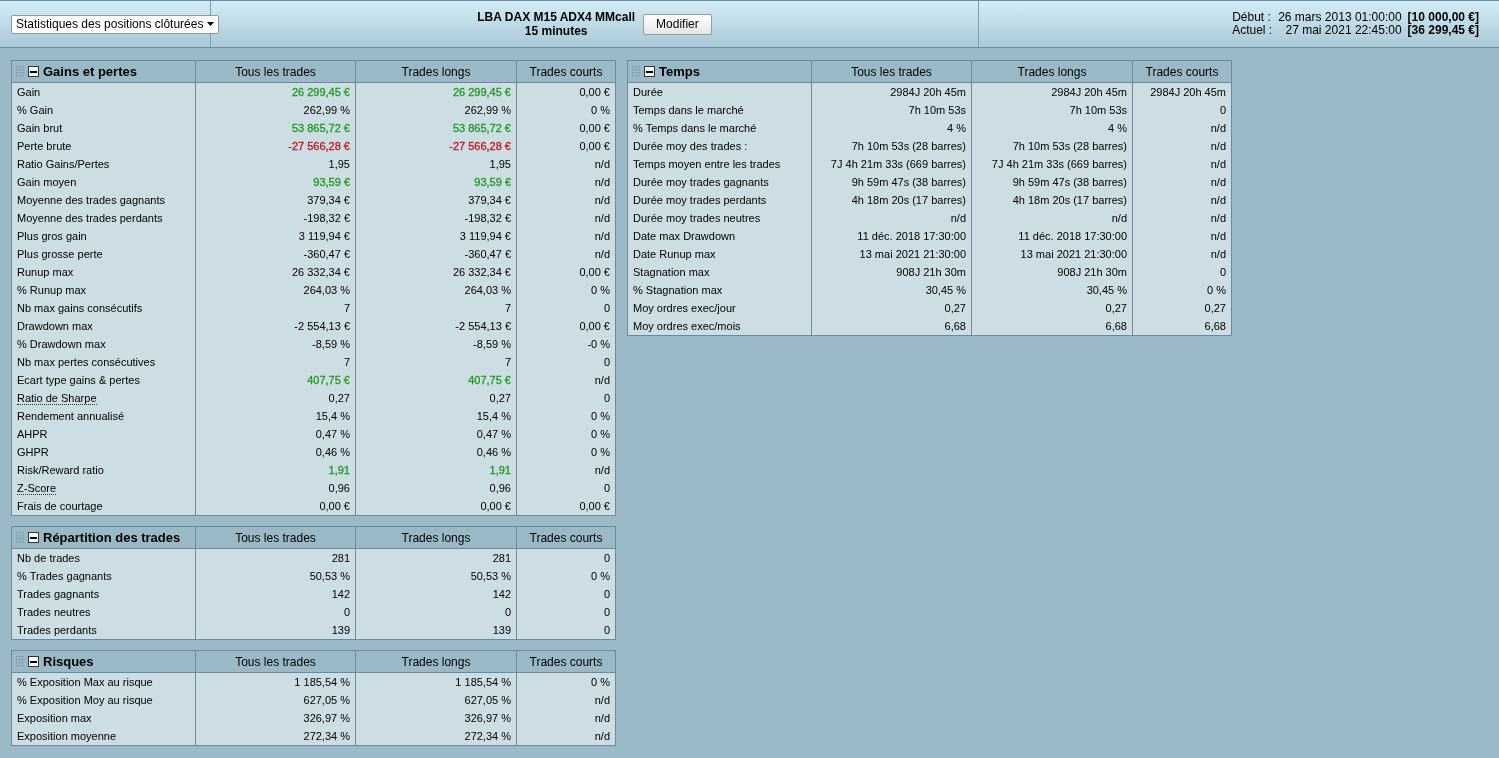 The image size is (1499, 758). I want to click on value-cell: 2984J 20h 45m, so click(892, 92).